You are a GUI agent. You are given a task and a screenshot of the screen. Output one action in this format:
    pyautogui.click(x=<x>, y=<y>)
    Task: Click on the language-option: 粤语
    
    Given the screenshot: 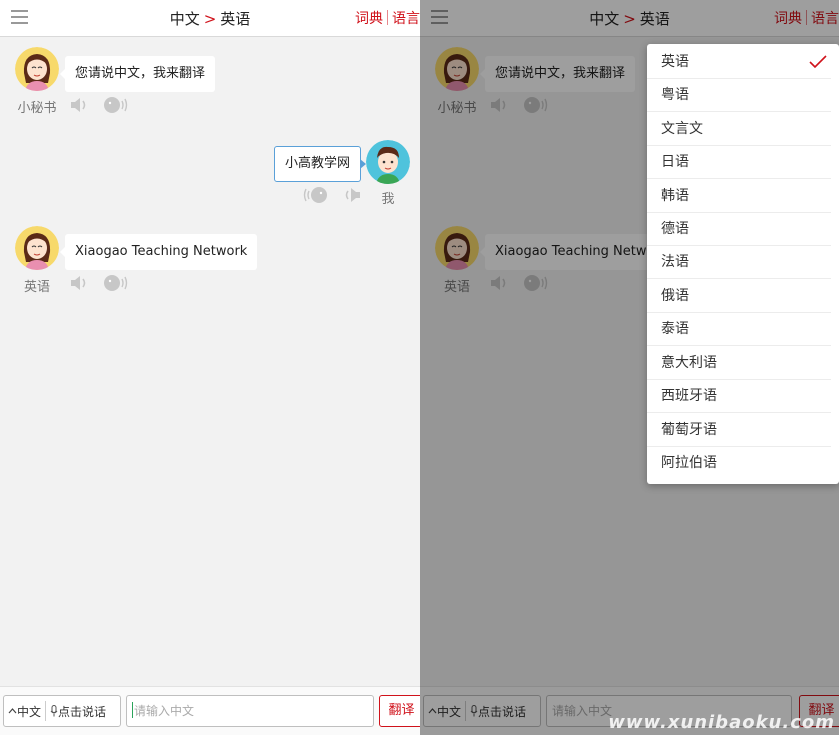 What is the action you would take?
    pyautogui.click(x=739, y=95)
    